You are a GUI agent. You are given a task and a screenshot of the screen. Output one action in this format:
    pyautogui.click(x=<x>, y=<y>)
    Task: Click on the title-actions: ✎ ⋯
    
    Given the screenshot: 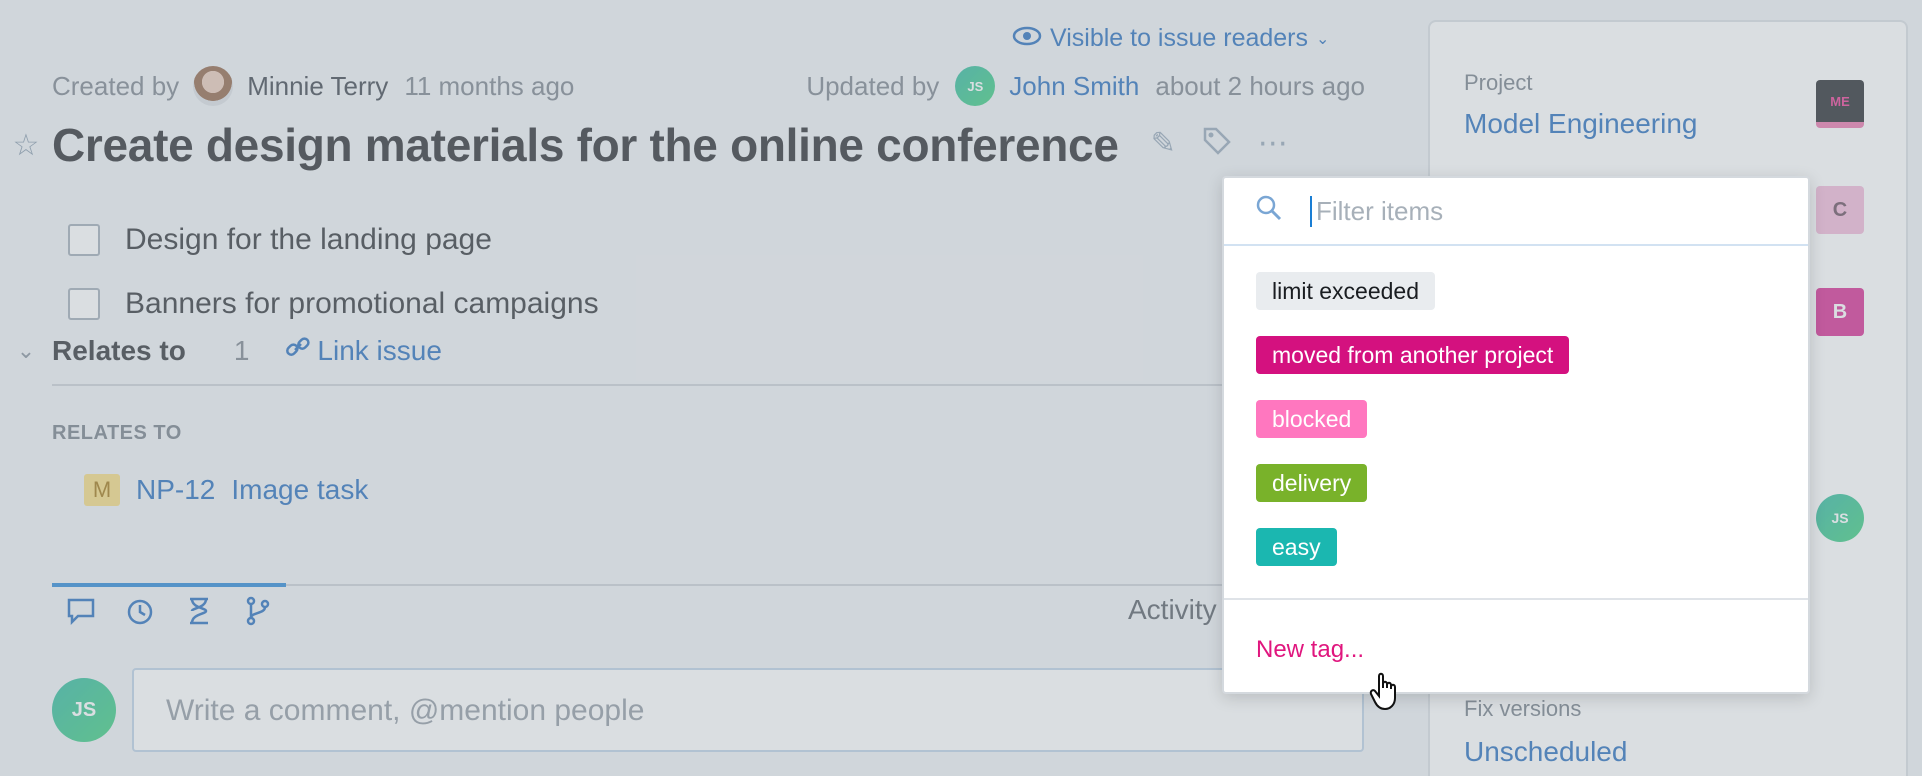 What is the action you would take?
    pyautogui.click(x=1219, y=145)
    